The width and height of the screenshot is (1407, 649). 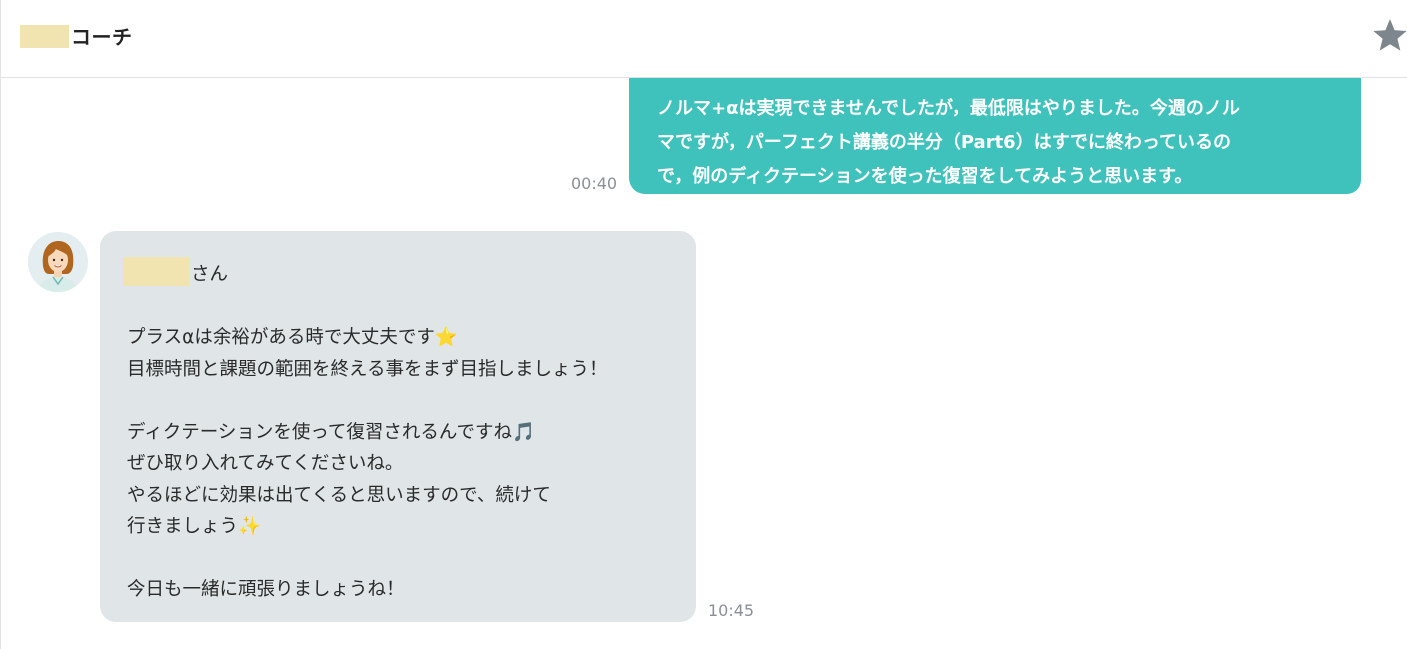 What do you see at coordinates (367, 369) in the screenshot?
I see `message-line: 目標時間と課題の範囲を終える事をまず目指しましょう！` at bounding box center [367, 369].